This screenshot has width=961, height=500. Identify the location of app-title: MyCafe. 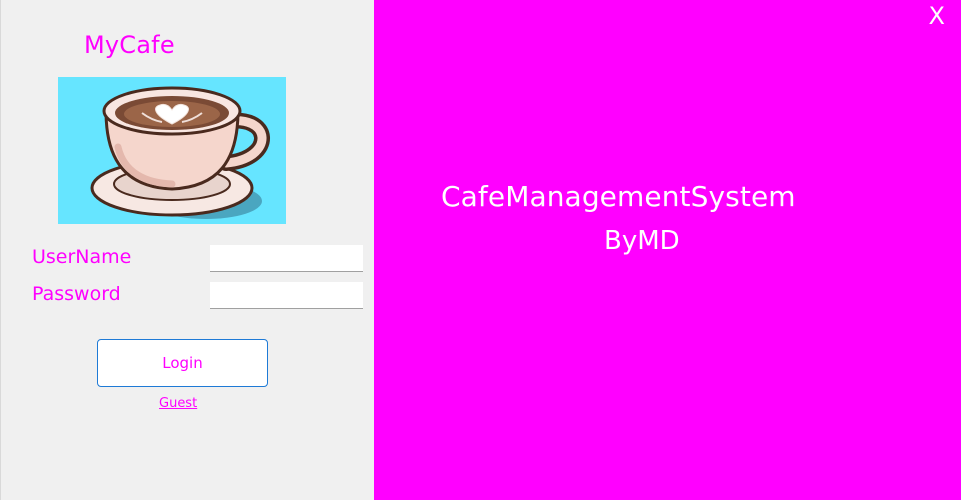
(129, 45).